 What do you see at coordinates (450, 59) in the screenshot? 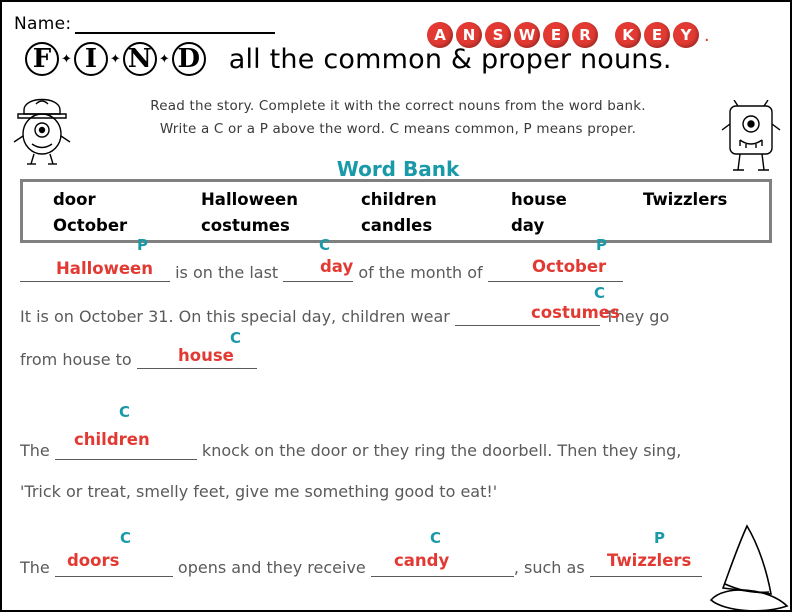
I see `title-remainder: all the common & proper nouns.` at bounding box center [450, 59].